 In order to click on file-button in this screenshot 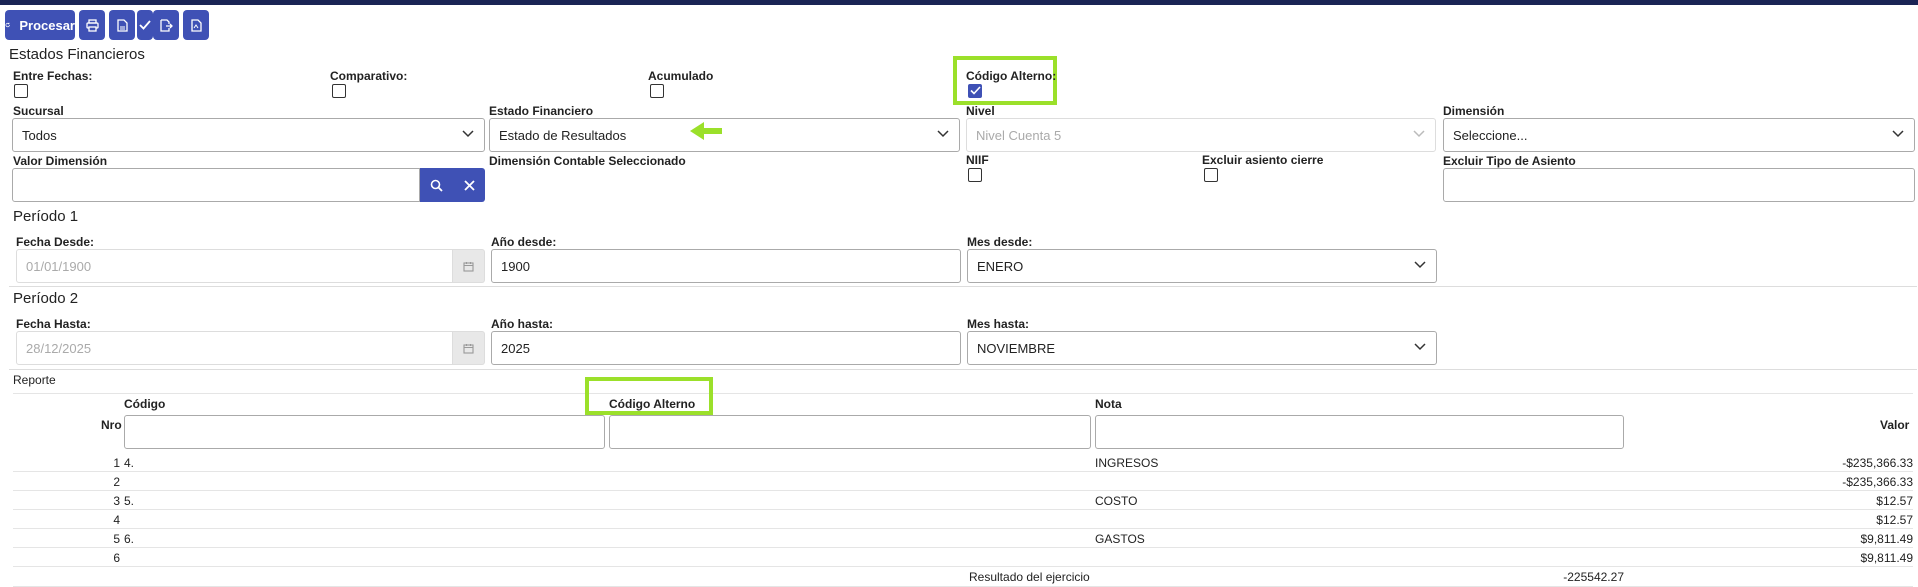, I will do `click(196, 25)`.